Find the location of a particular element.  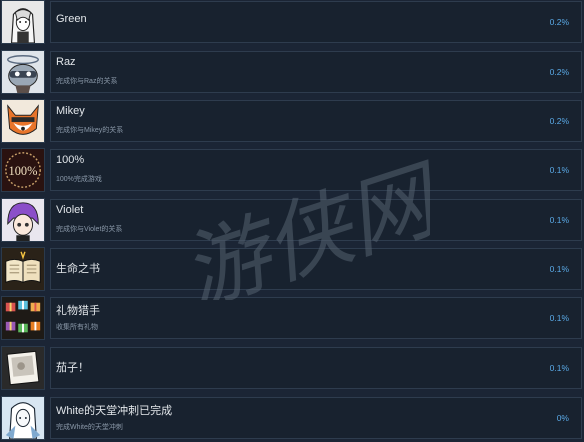

achievement-bar: Mikey 完成你与Mikey的关系 0.2% is located at coordinates (316, 121).